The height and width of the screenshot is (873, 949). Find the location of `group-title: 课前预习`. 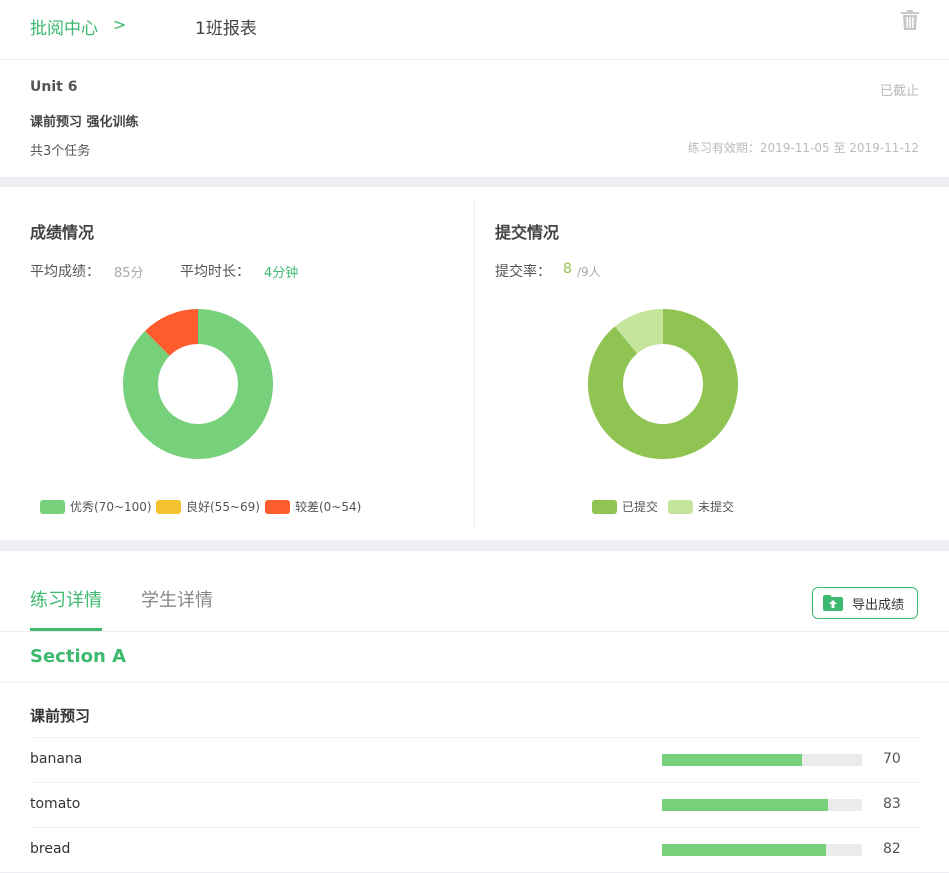

group-title: 课前预习 is located at coordinates (60, 716).